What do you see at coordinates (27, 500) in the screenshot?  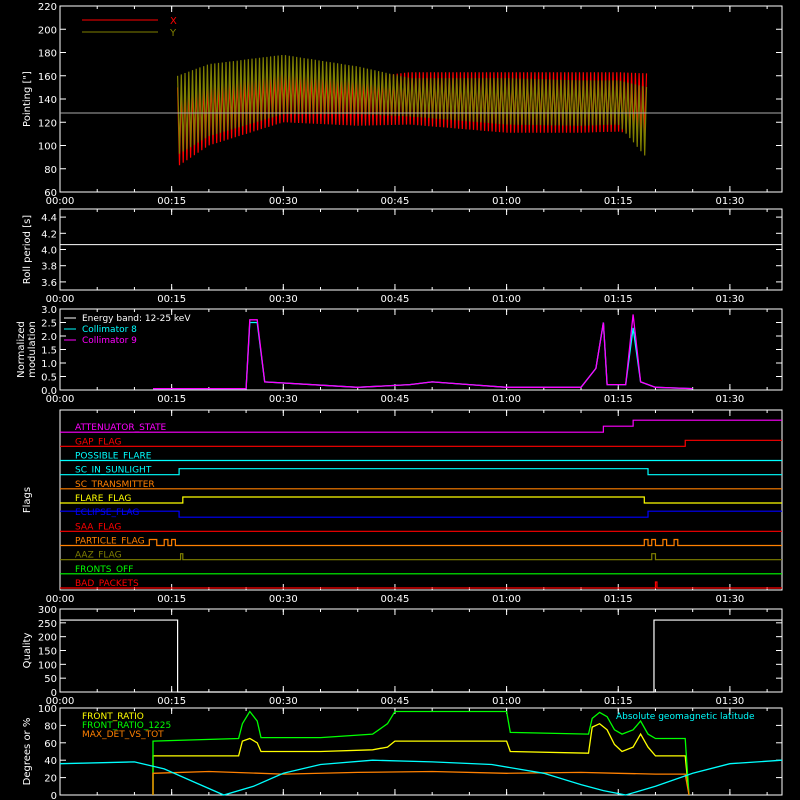 I see `y-axis-label: Flags` at bounding box center [27, 500].